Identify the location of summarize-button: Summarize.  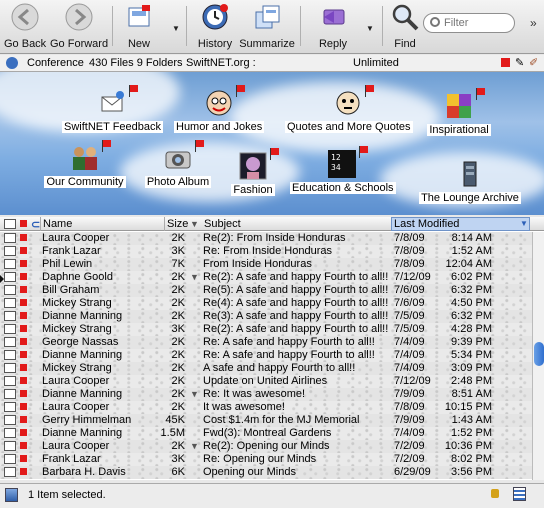
(267, 27).